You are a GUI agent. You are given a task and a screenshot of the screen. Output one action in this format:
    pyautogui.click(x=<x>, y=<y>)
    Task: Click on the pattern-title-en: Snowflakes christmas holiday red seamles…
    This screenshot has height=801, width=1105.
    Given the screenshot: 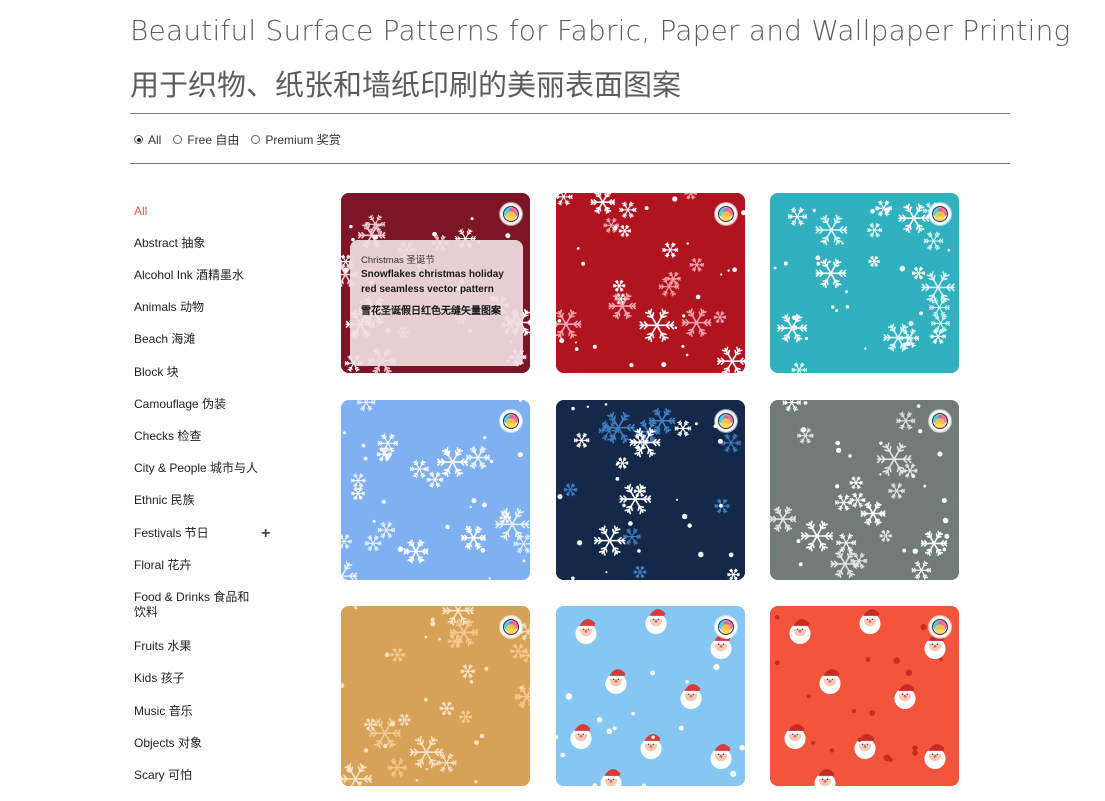 What is the action you would take?
    pyautogui.click(x=432, y=282)
    